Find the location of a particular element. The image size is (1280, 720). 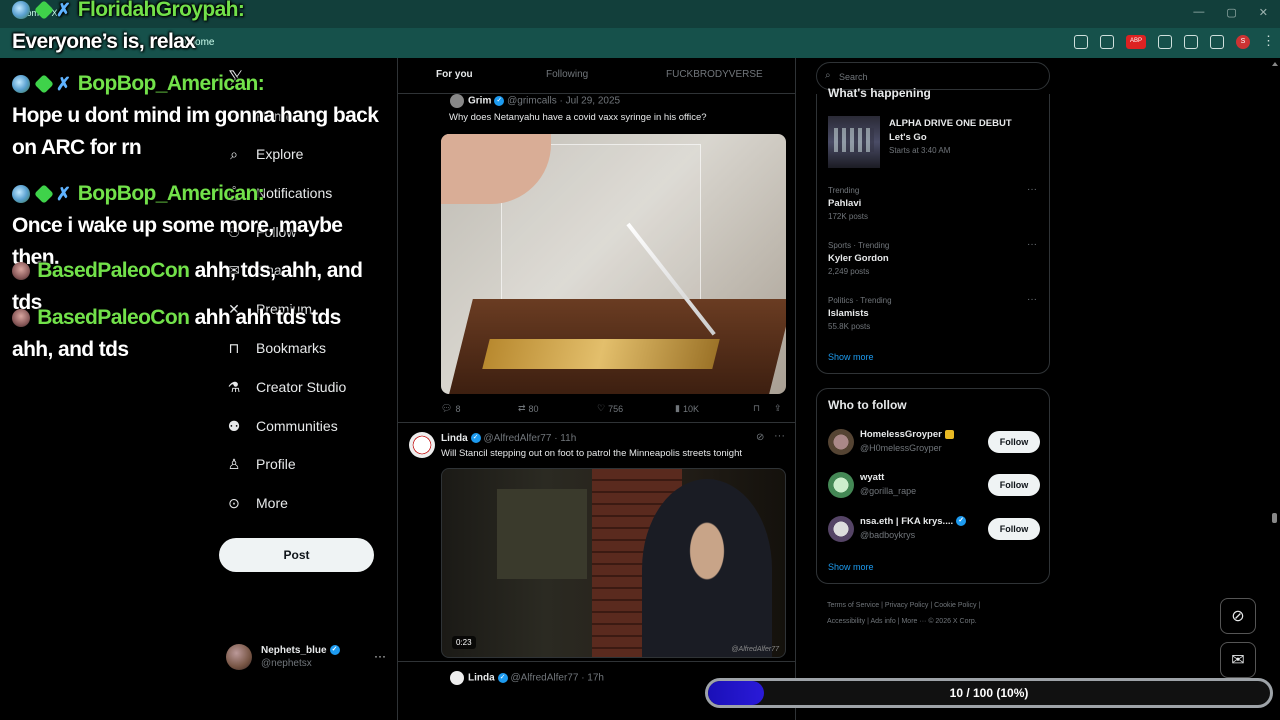

follow-suggestion: HomelessGroyper @H0melessGroyper Follow is located at coordinates (934, 442).